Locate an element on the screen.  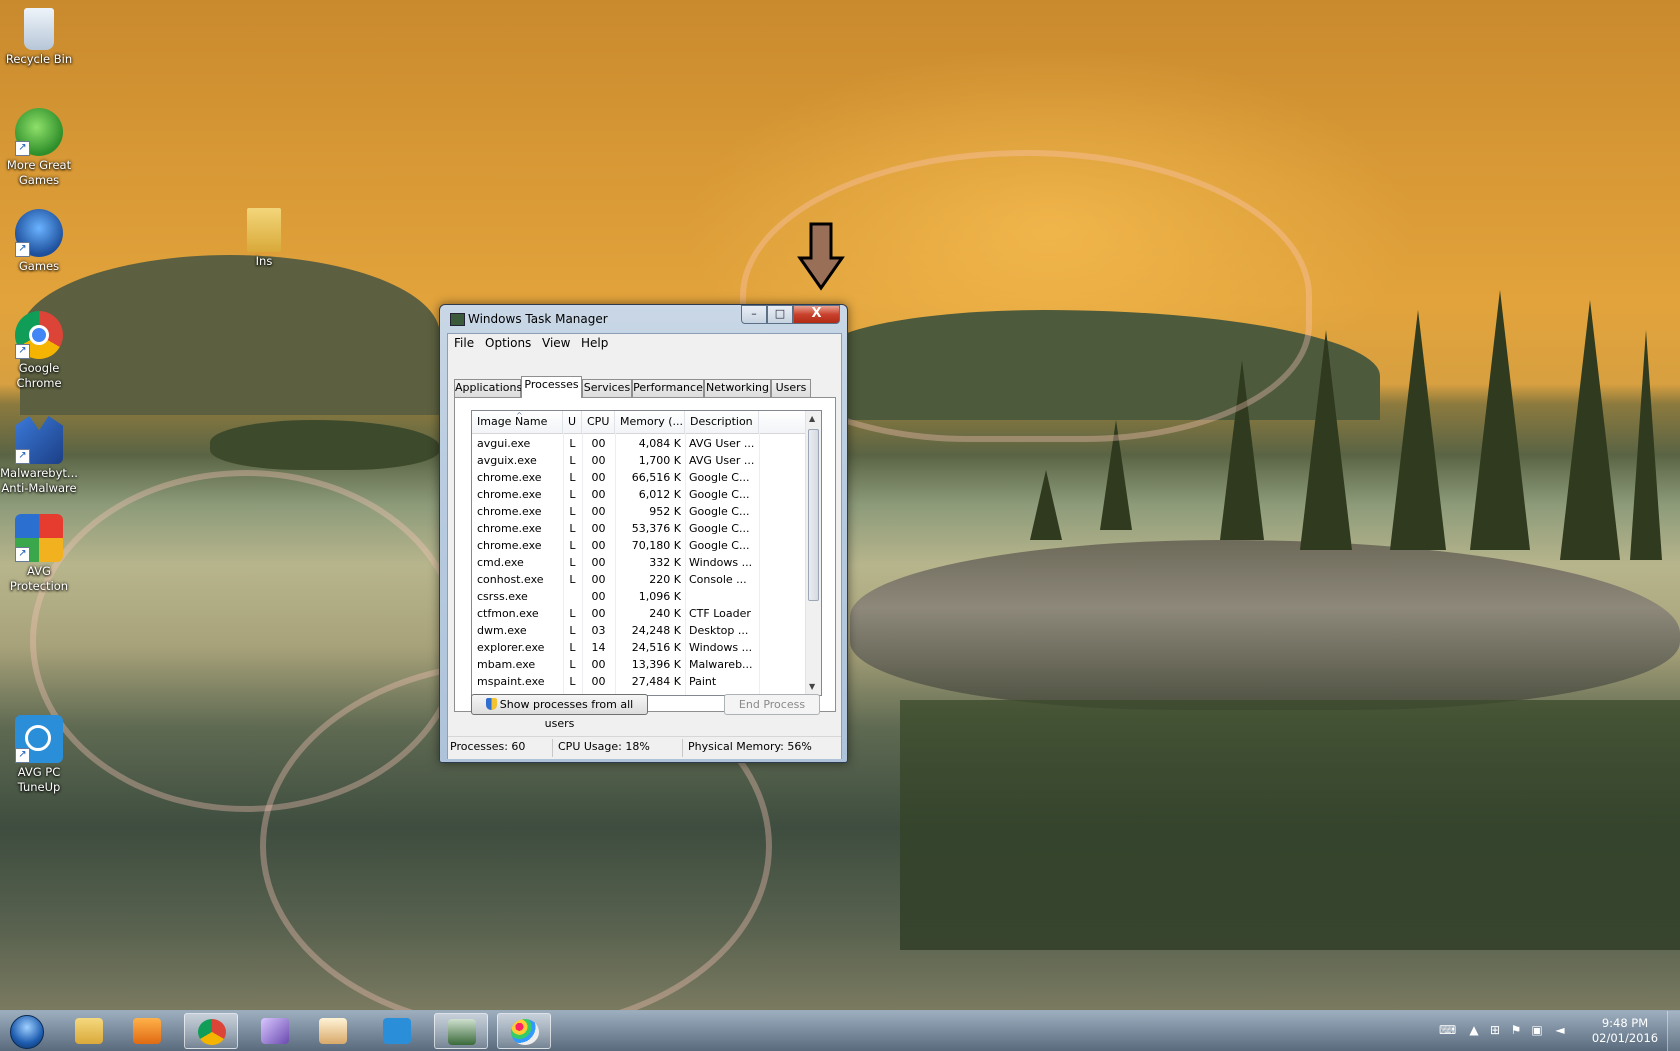
menu-options: Options is located at coordinates (508, 343).